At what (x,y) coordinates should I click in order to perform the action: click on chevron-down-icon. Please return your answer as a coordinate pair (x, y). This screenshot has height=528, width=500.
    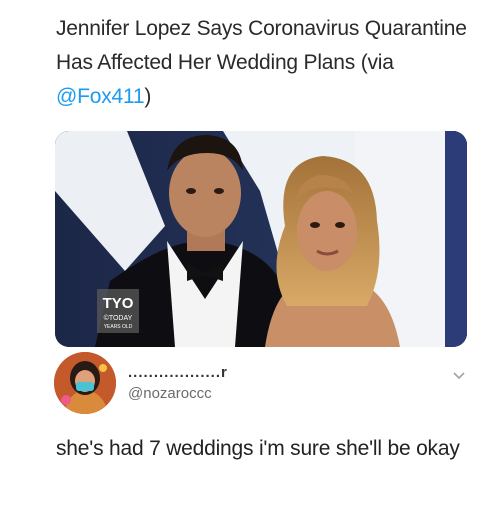
    Looking at the image, I should click on (459, 375).